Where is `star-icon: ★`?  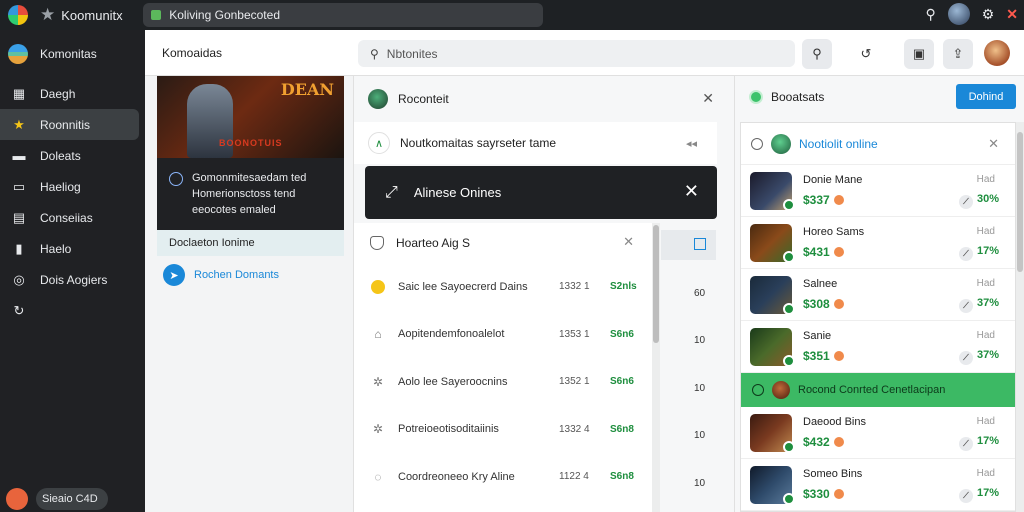 star-icon: ★ is located at coordinates (19, 124).